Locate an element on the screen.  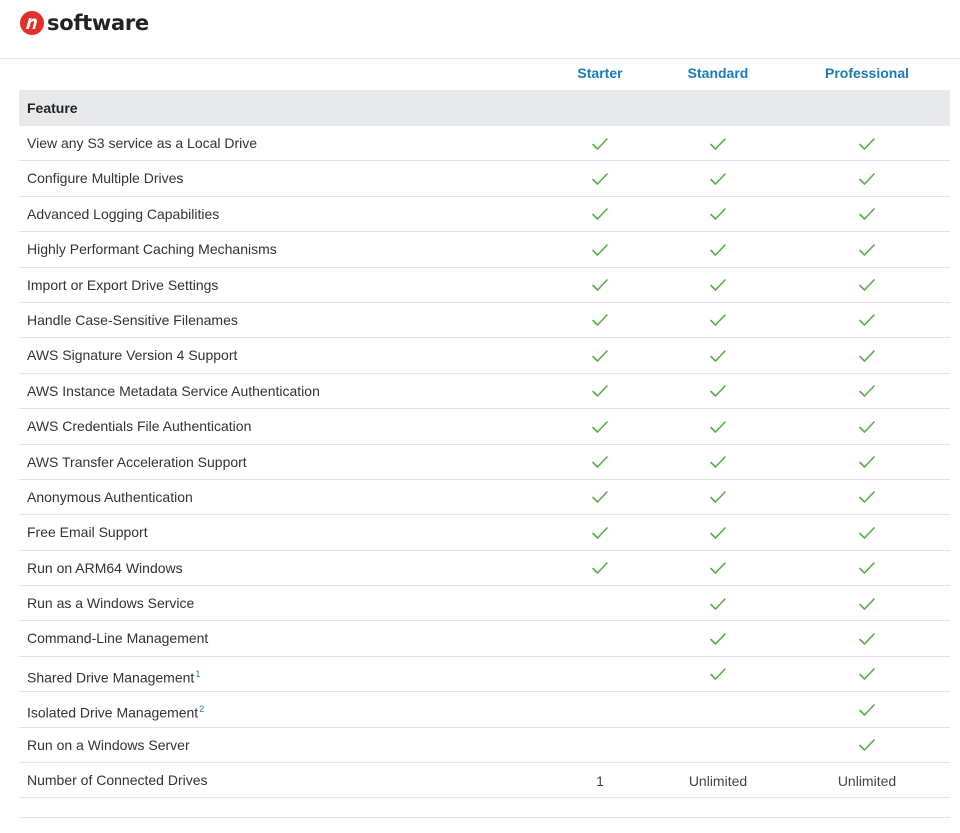
plan-standard-label: Standard is located at coordinates (718, 73).